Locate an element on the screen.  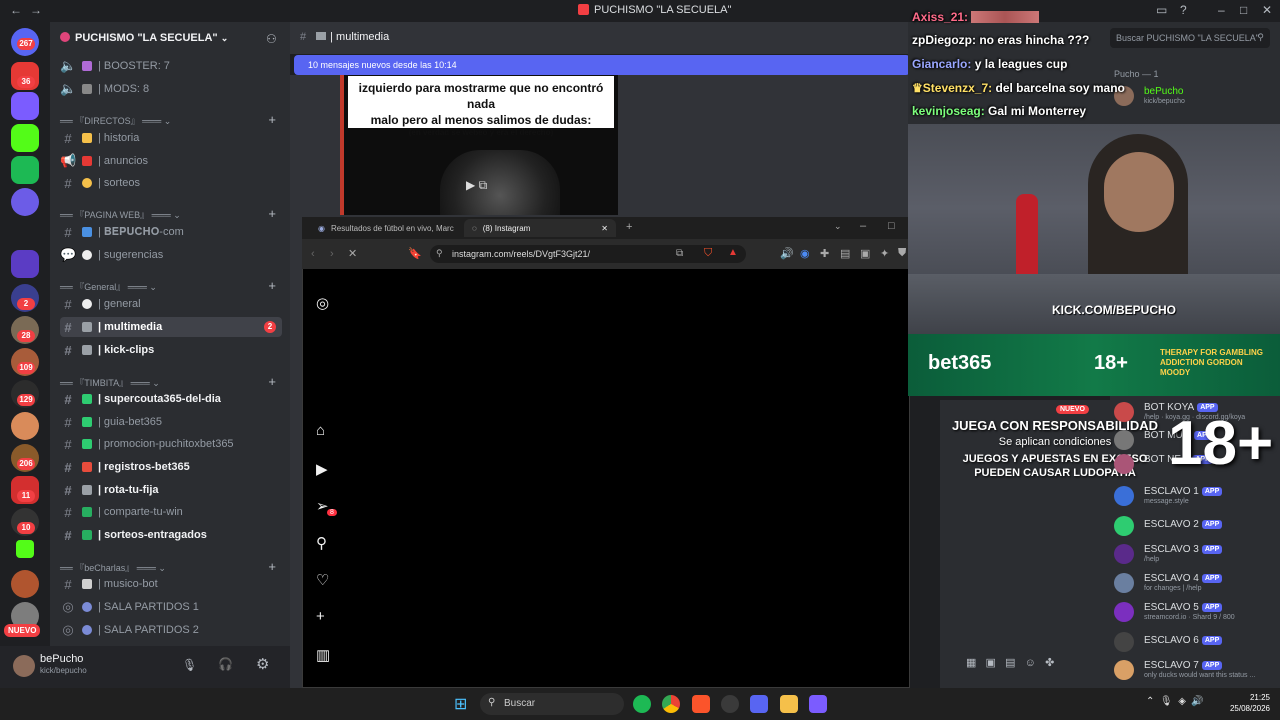
settings-gear-icon: ⚙ is located at coordinates (262, 664).